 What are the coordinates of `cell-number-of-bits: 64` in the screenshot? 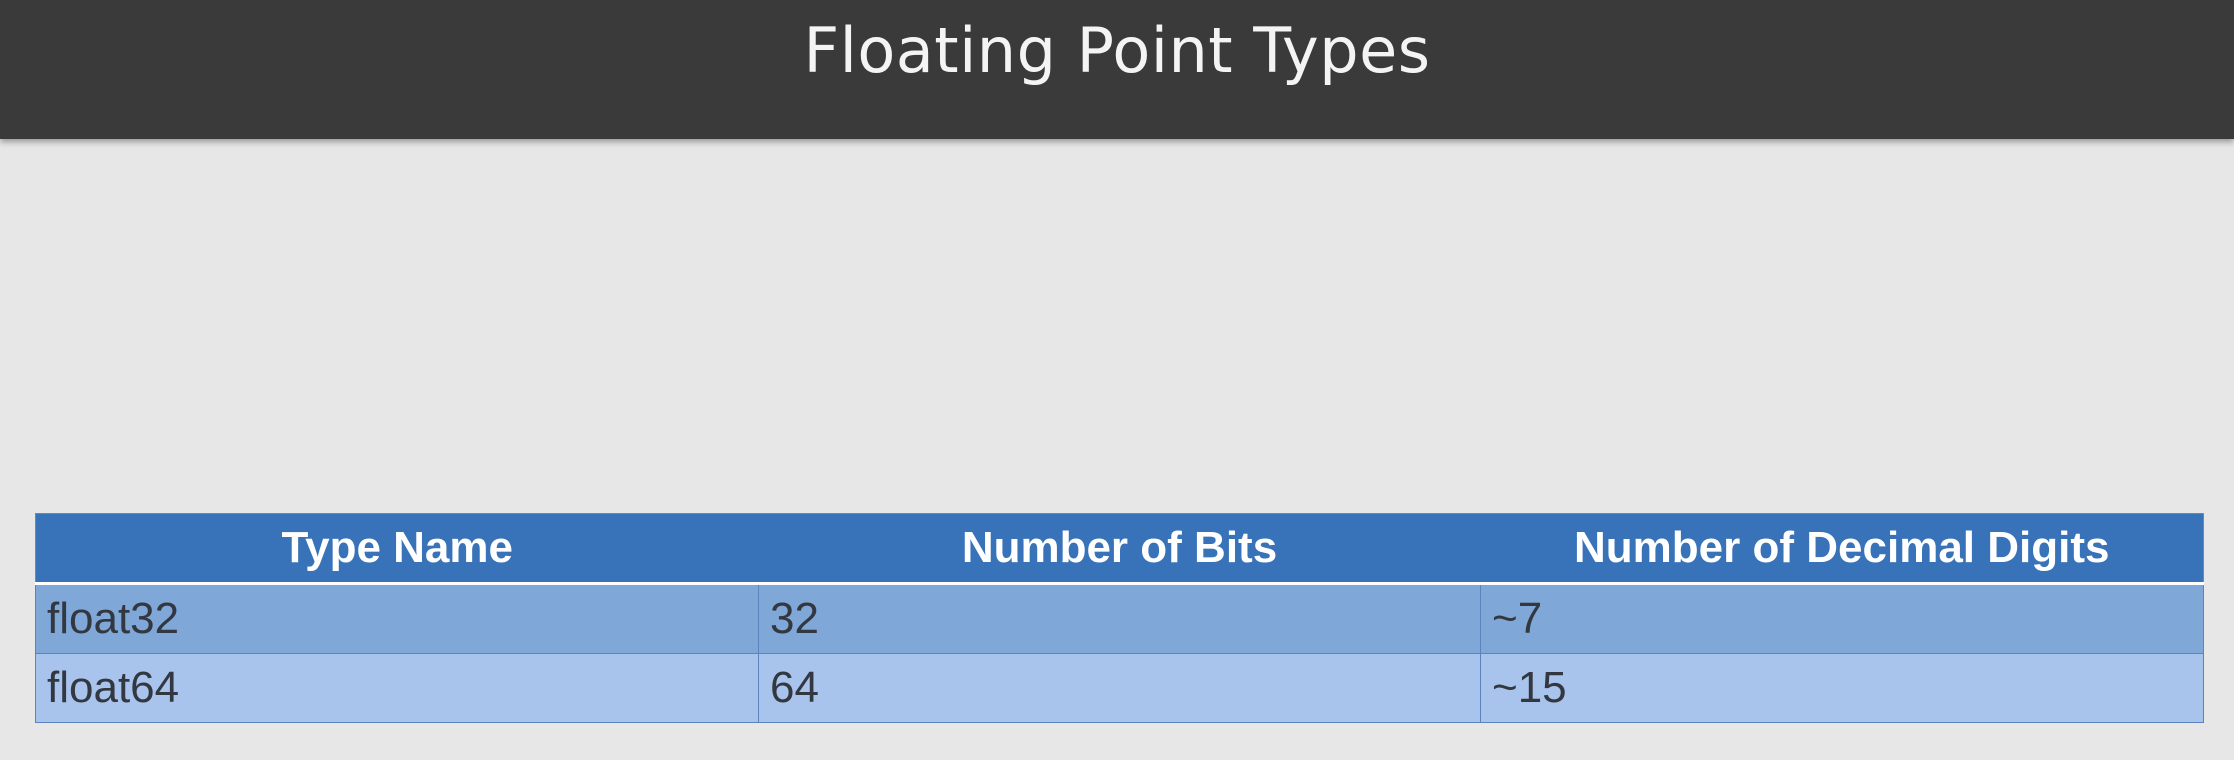 It's located at (1119, 688).